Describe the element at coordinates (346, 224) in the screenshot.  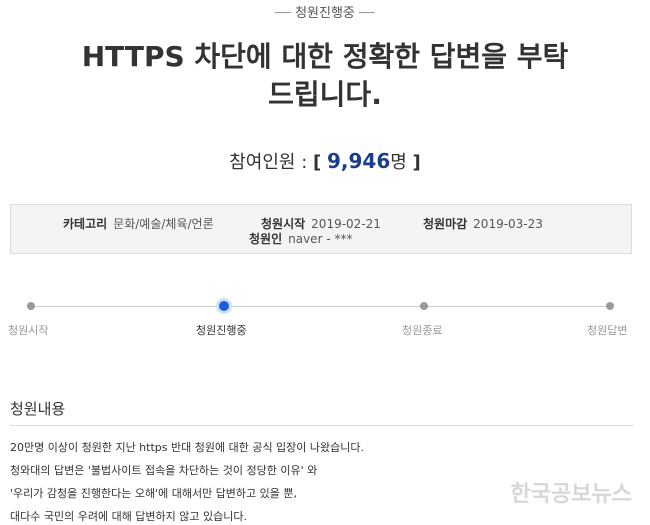
I see `start-value: 2019-02-21` at that location.